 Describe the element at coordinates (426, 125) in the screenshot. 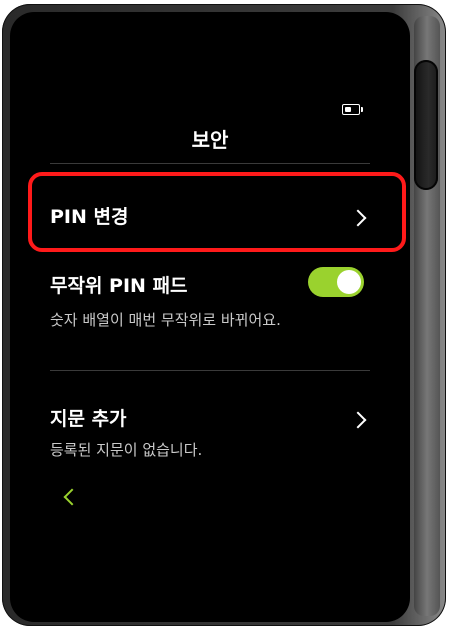

I see `device-side-button` at that location.